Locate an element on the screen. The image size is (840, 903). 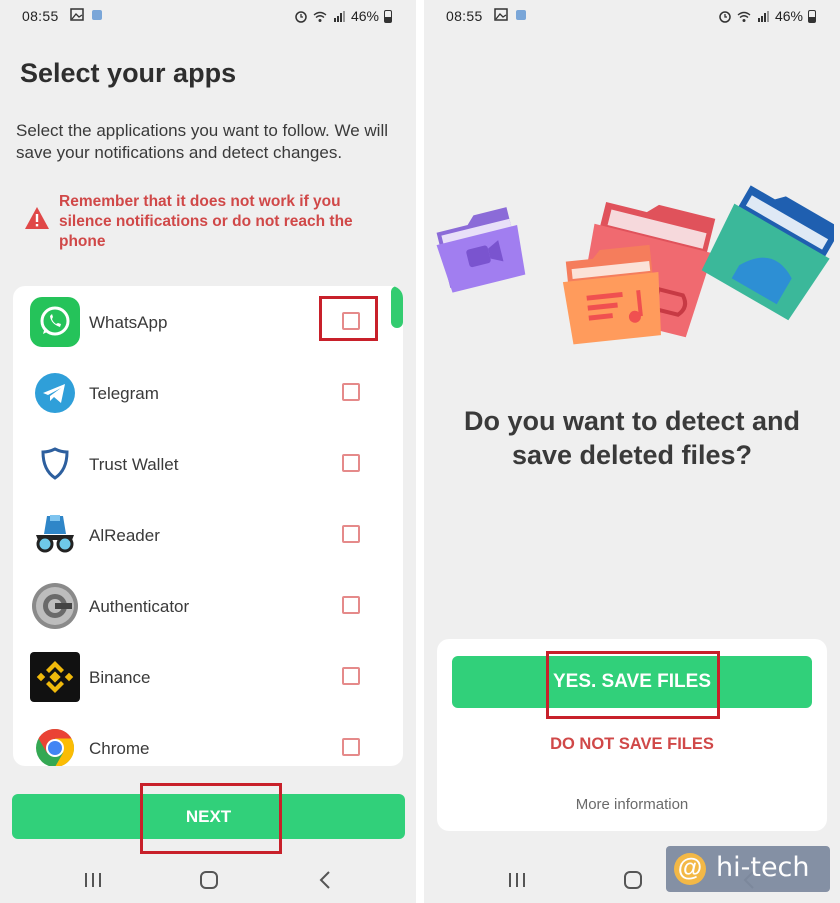
image-folder-icon is located at coordinates (767, 253).